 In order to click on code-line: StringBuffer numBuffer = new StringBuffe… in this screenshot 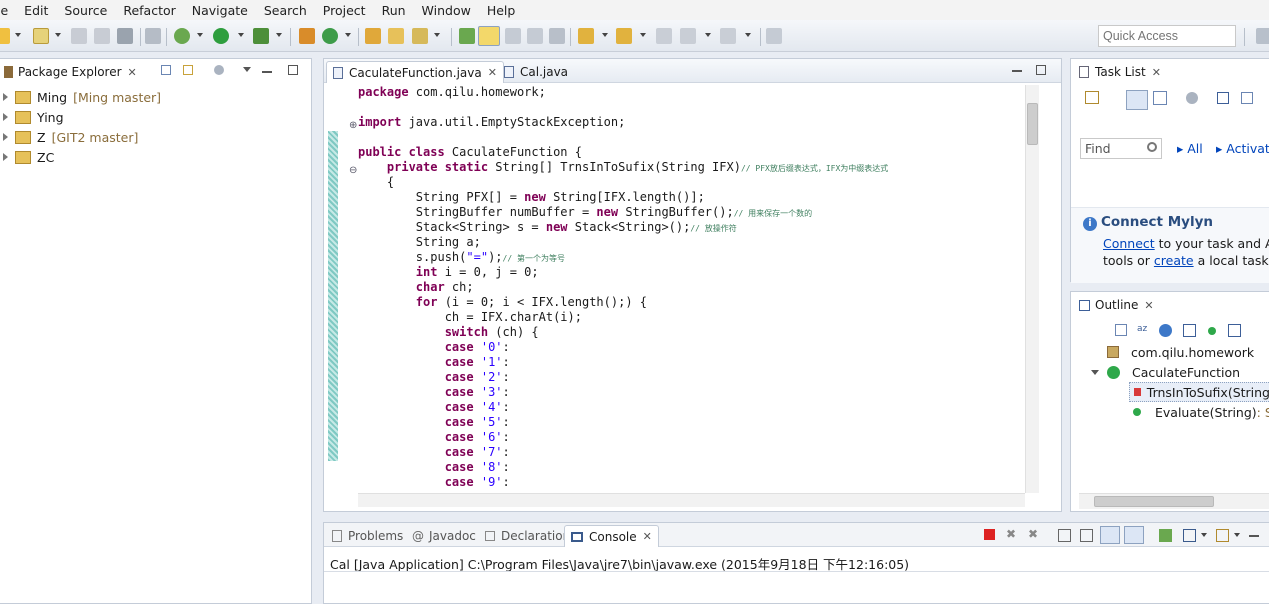, I will do `click(623, 212)`.